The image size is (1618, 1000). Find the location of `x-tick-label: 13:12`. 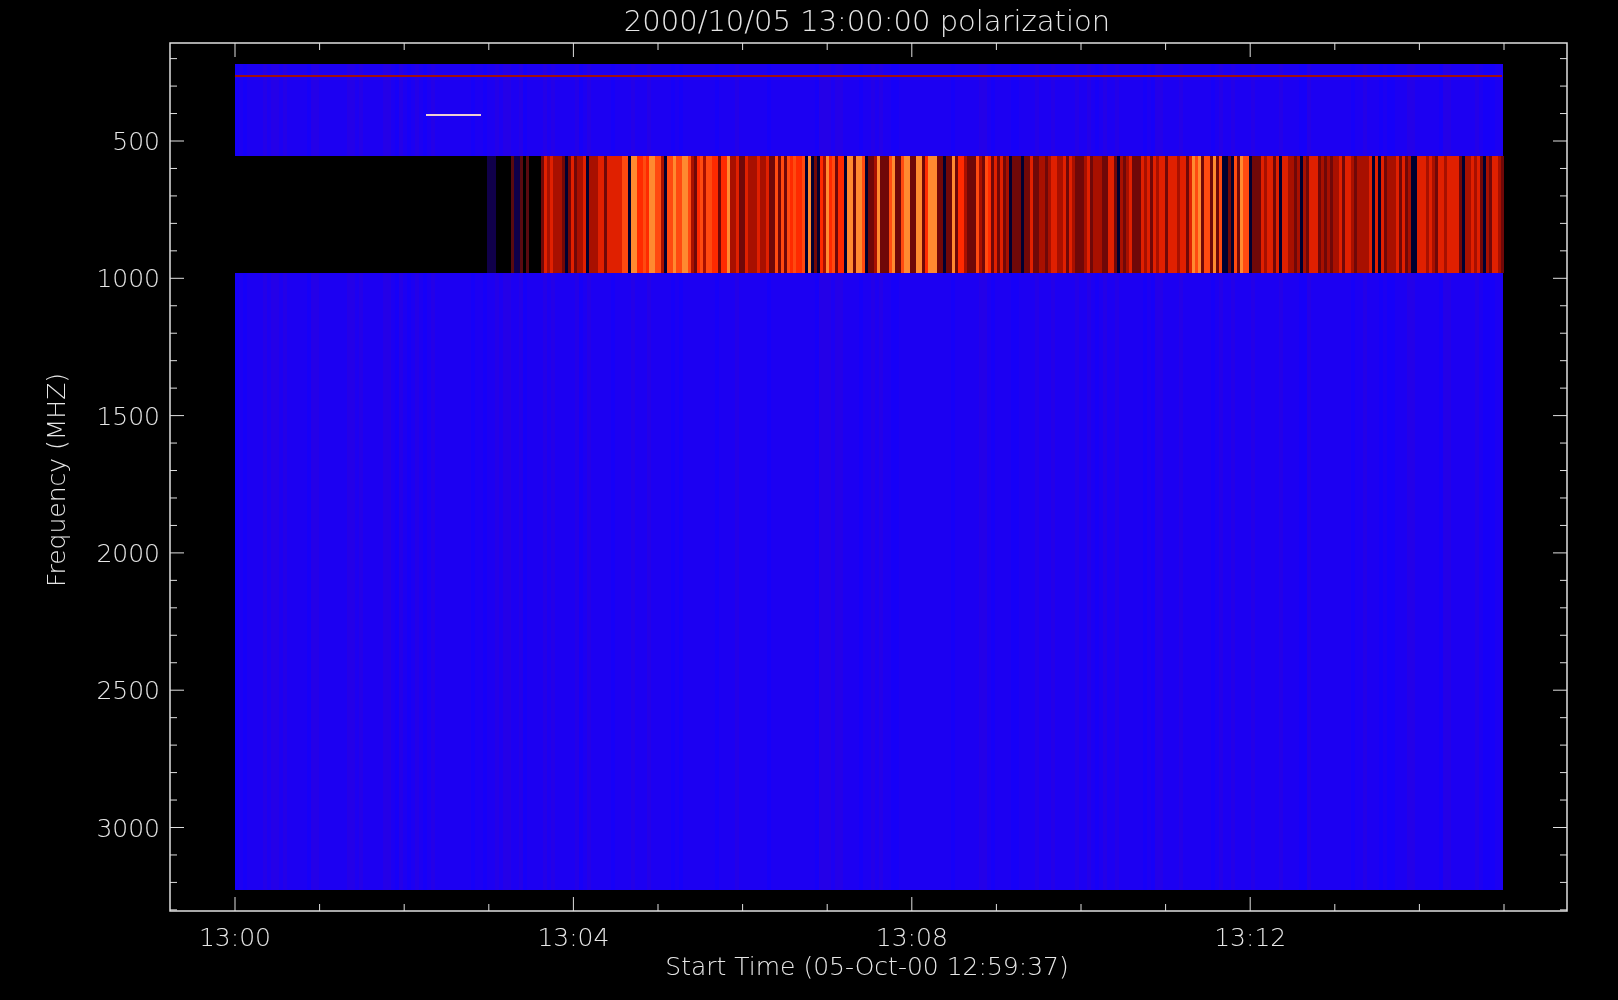

x-tick-label: 13:12 is located at coordinates (1250, 937).